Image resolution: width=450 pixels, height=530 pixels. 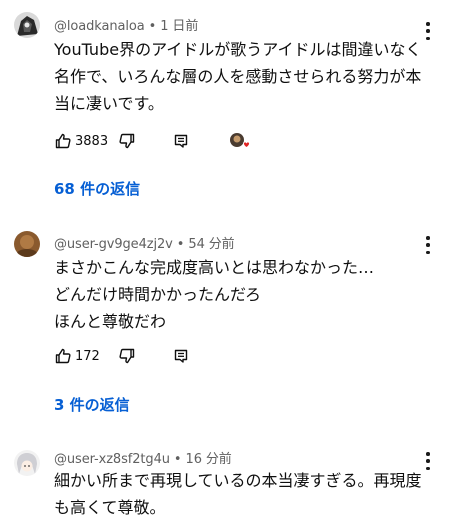 I want to click on comment-actions: 172, so click(x=122, y=356).